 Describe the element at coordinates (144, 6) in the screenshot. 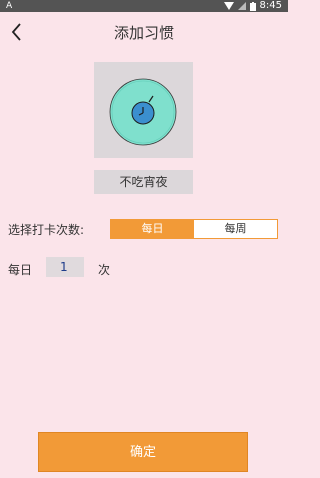

I see `status-bar: A 8:45` at that location.